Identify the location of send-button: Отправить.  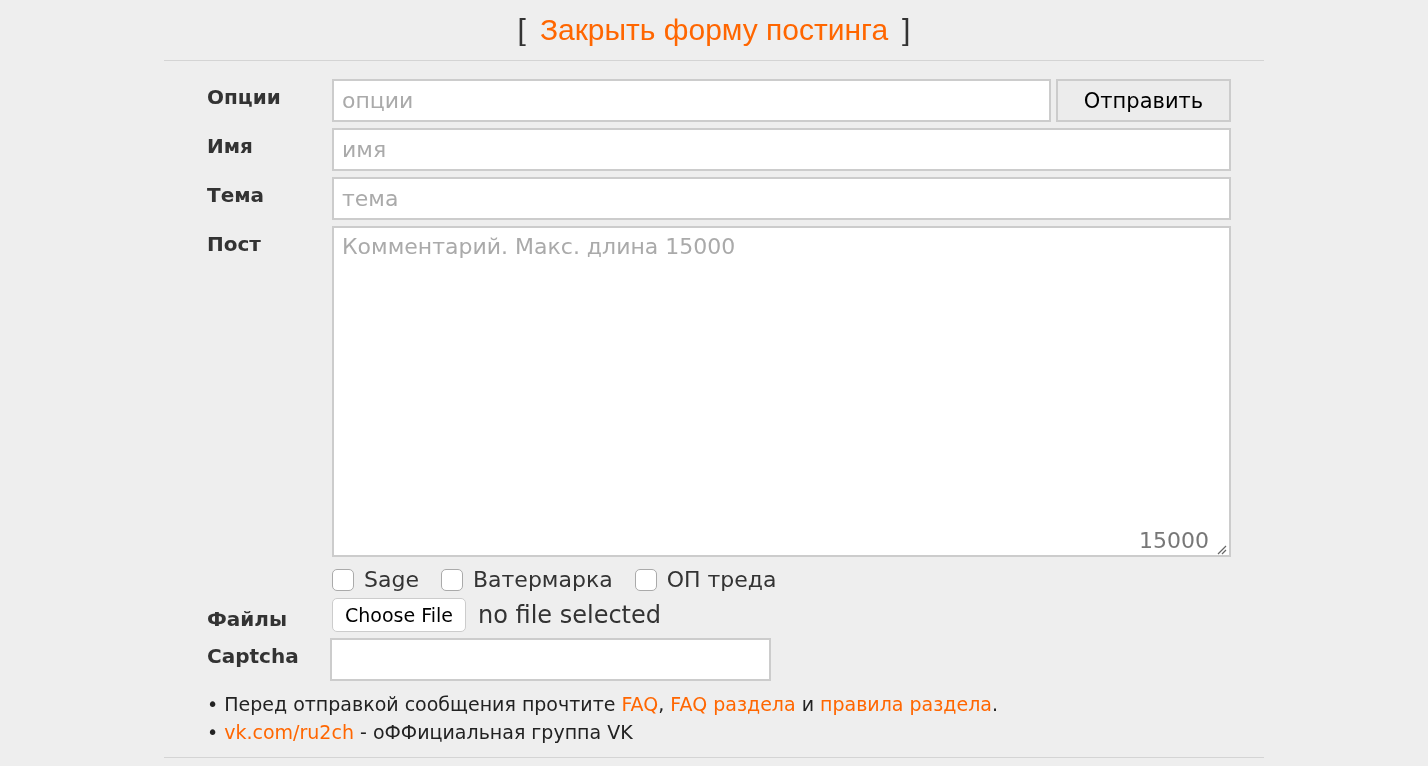
(1143, 100).